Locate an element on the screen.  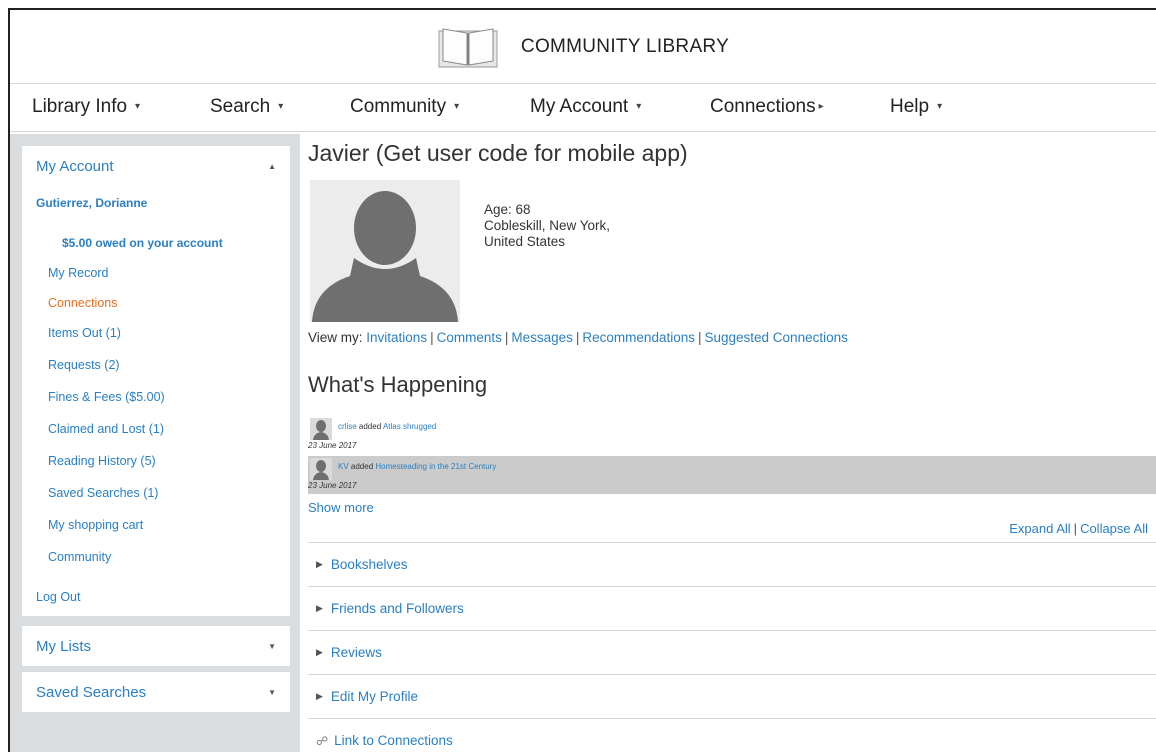
nav-community: Community ▾ is located at coordinates (404, 107).